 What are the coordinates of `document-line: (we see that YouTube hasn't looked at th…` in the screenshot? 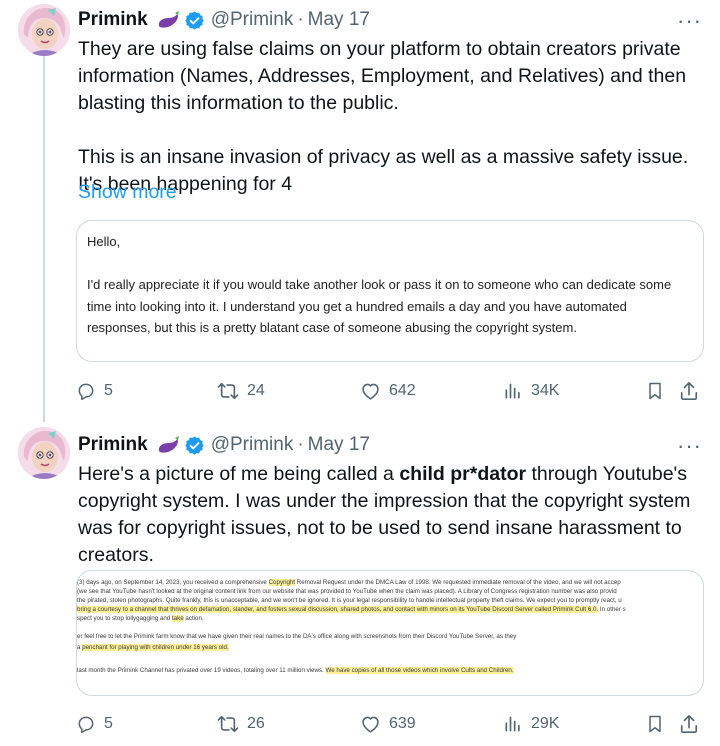 It's located at (347, 591).